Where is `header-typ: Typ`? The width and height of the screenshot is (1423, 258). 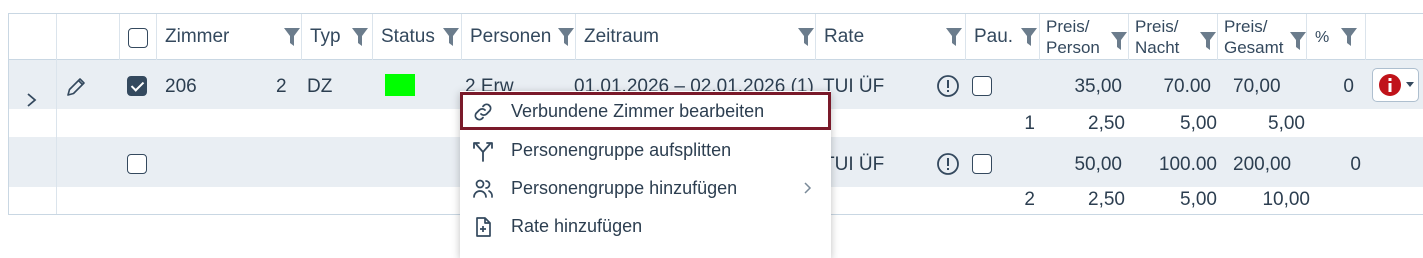 header-typ: Typ is located at coordinates (337, 37).